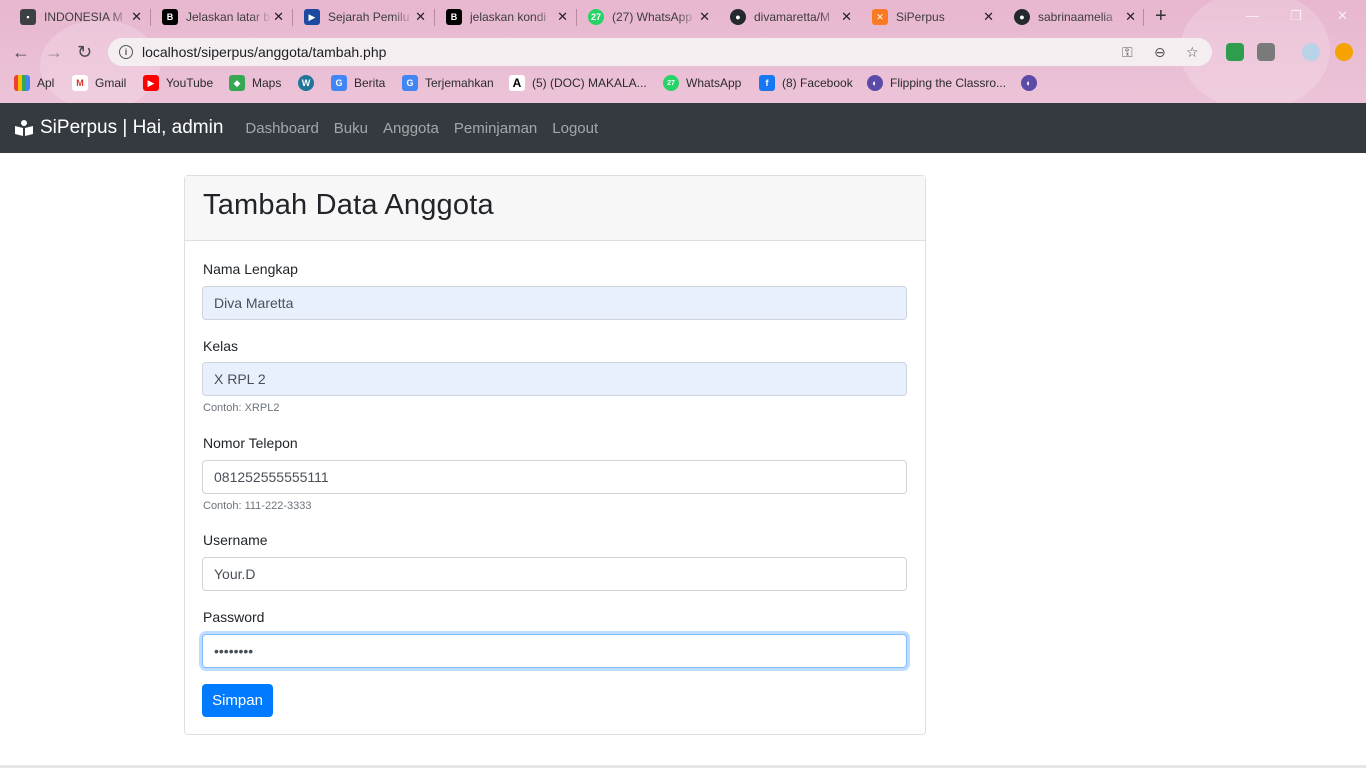 Image resolution: width=1366 pixels, height=768 pixels. I want to click on wordpress-icon: W, so click(306, 83).